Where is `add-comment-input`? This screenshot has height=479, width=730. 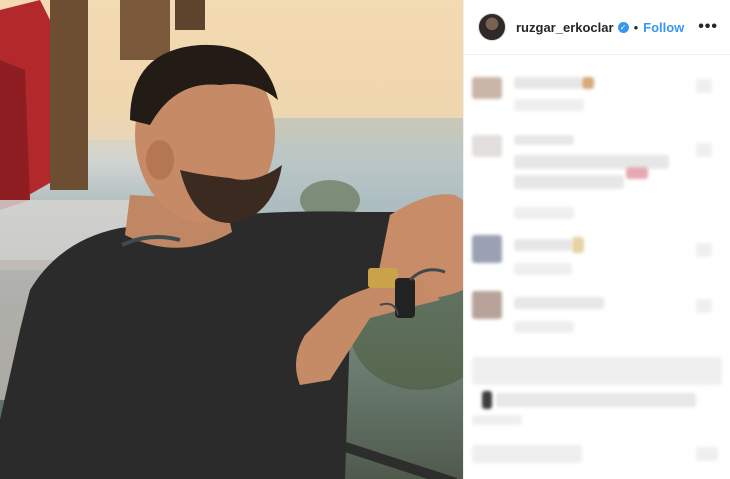 add-comment-input is located at coordinates (527, 454).